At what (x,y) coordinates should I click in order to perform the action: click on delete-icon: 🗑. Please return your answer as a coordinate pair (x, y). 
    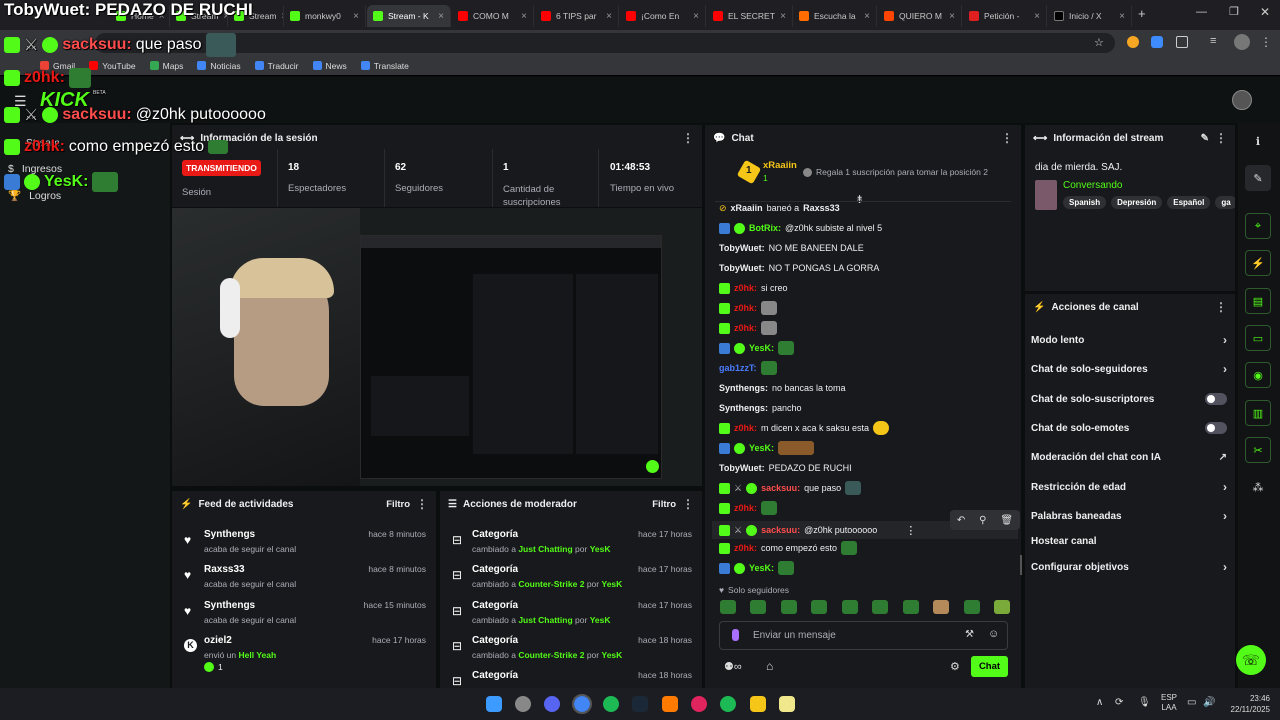
    Looking at the image, I should click on (1006, 520).